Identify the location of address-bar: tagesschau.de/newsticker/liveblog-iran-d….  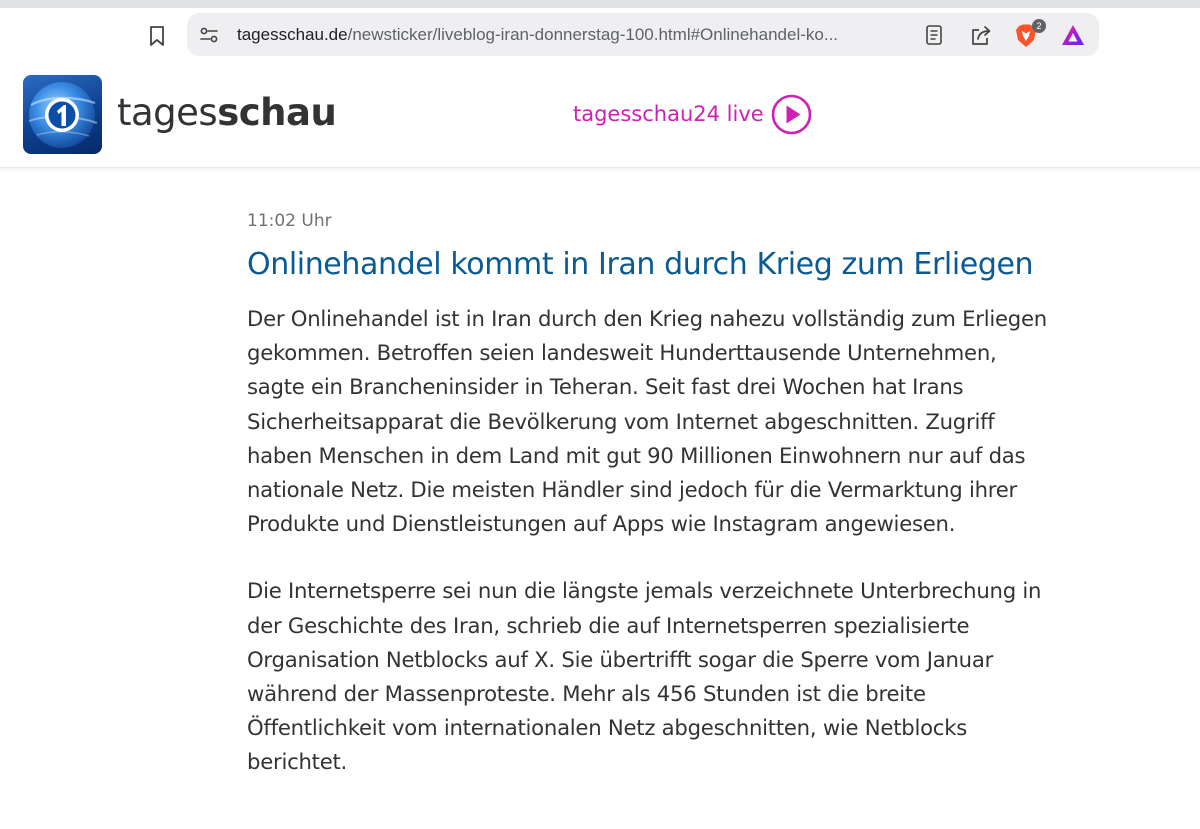
(643, 34).